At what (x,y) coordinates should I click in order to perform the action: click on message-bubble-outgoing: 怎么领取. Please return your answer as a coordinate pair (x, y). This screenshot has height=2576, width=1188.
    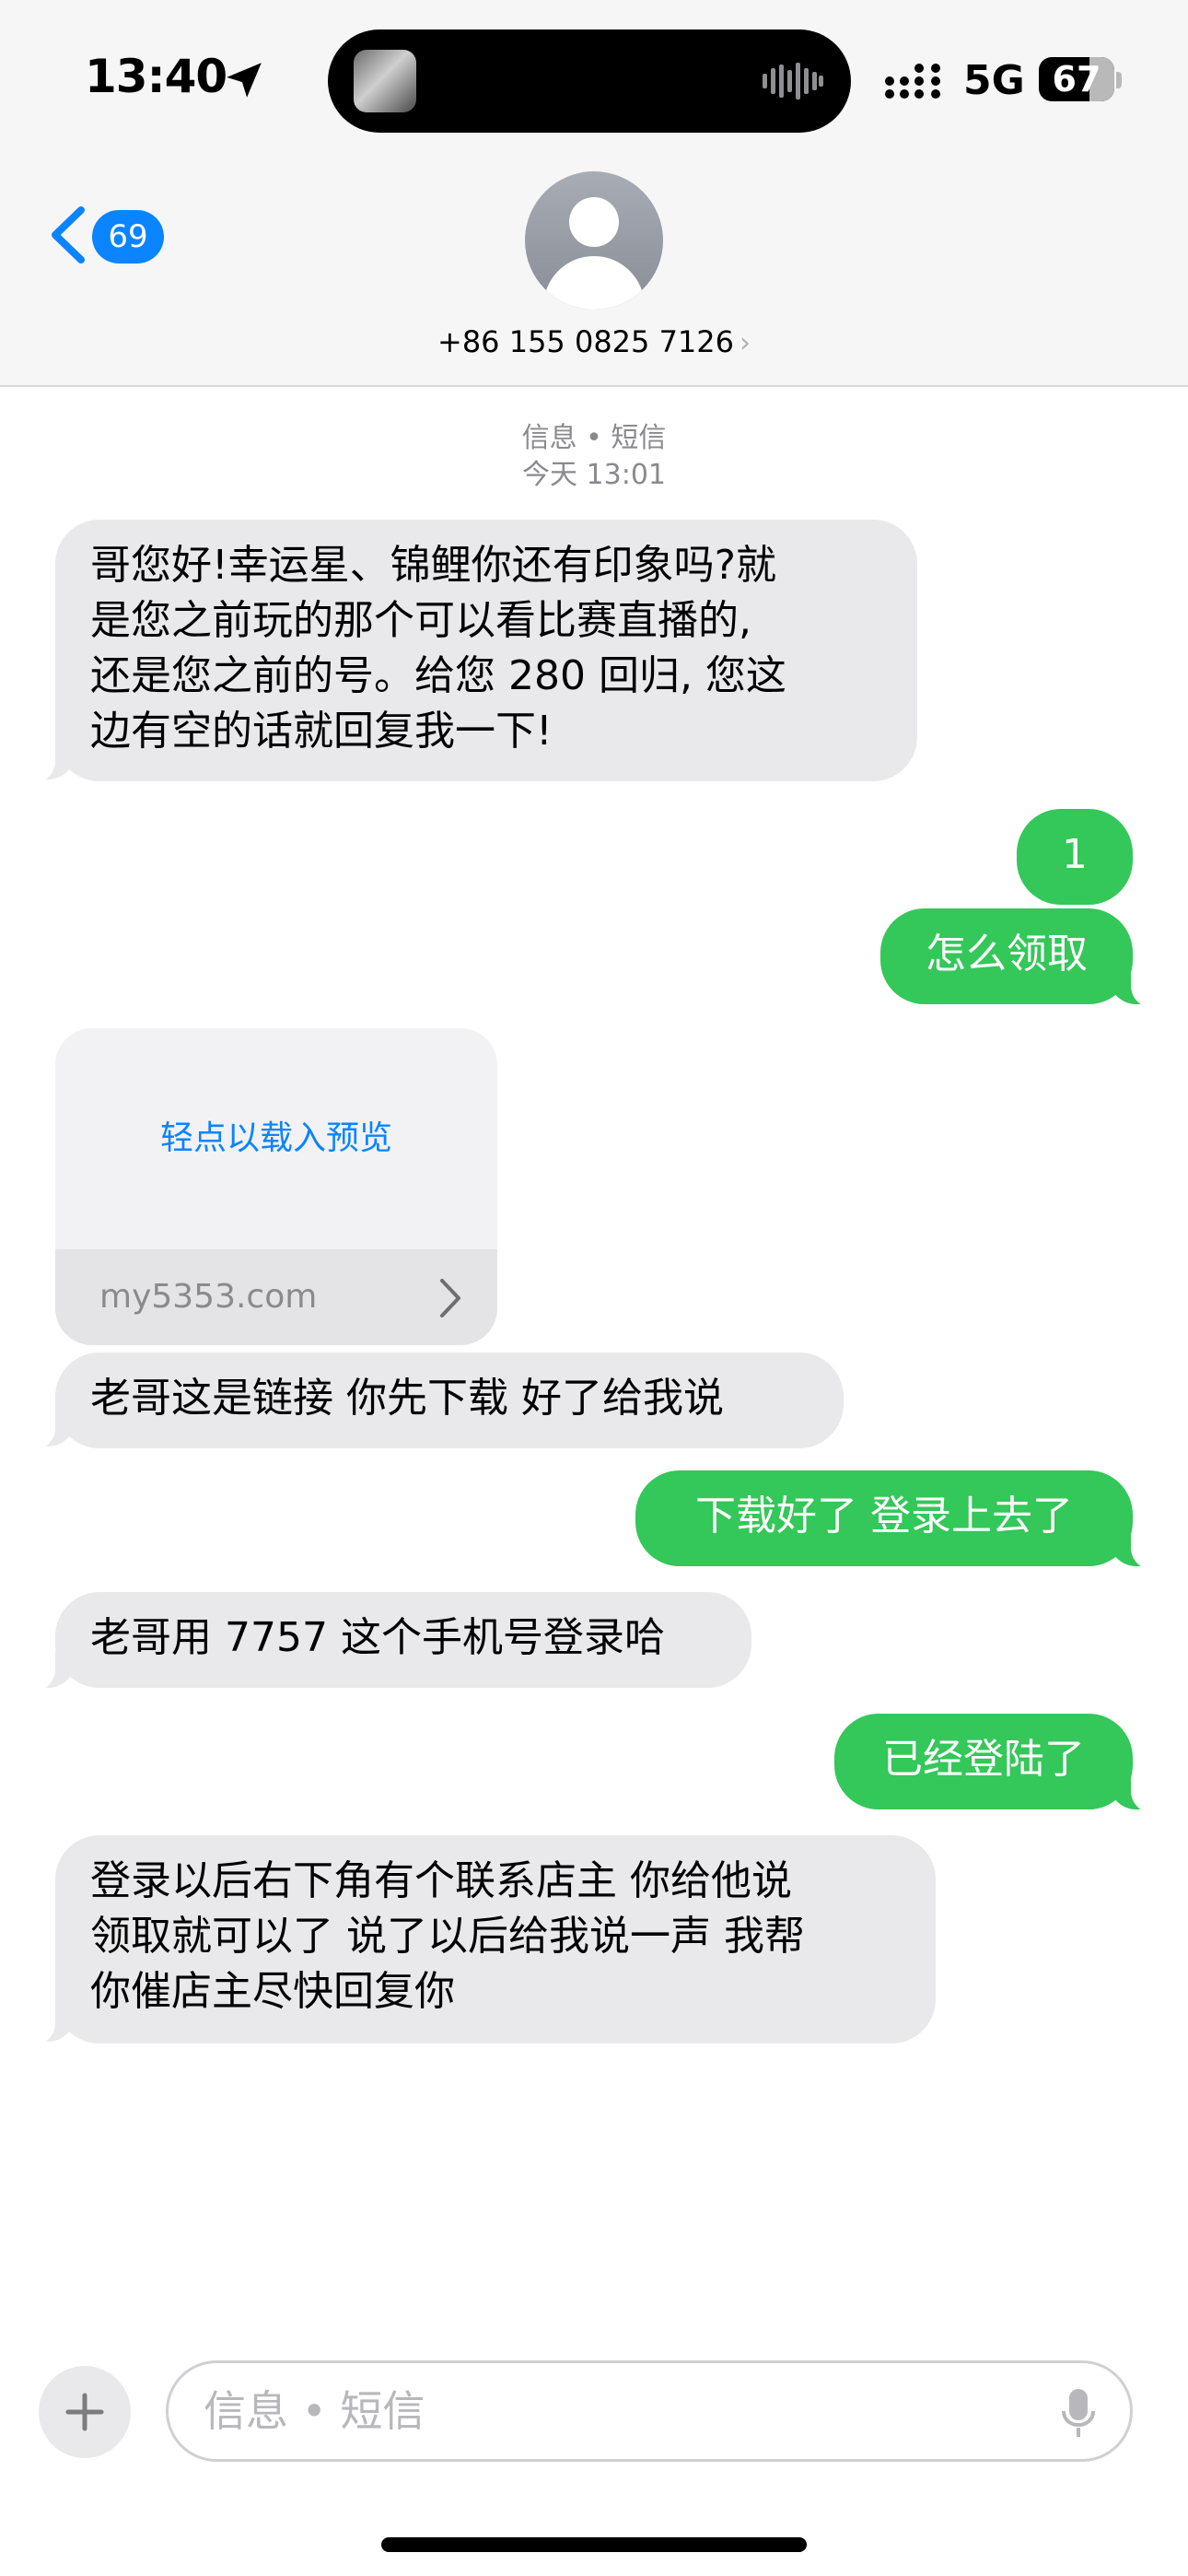
    Looking at the image, I should click on (1007, 956).